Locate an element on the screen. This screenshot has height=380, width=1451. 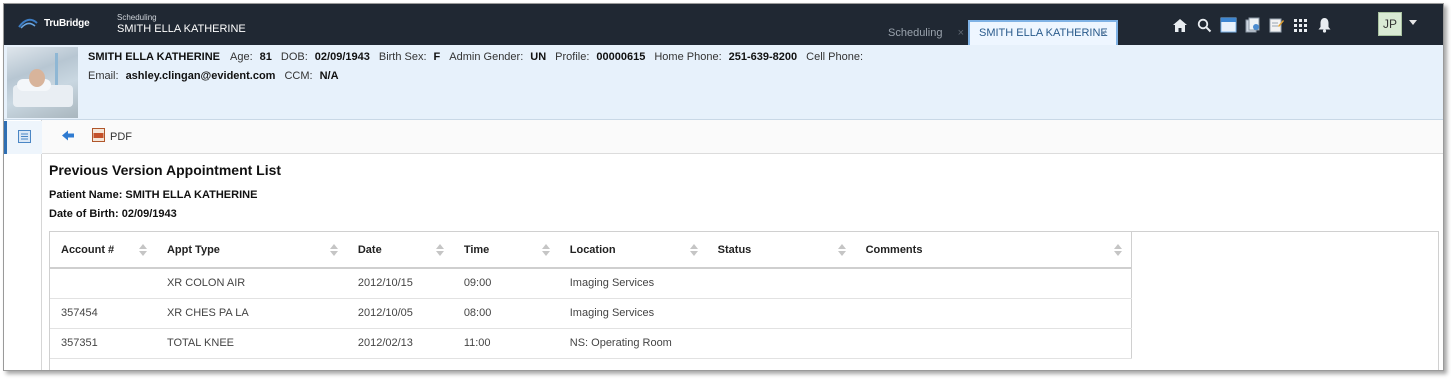
documents-icon is located at coordinates (1252, 25).